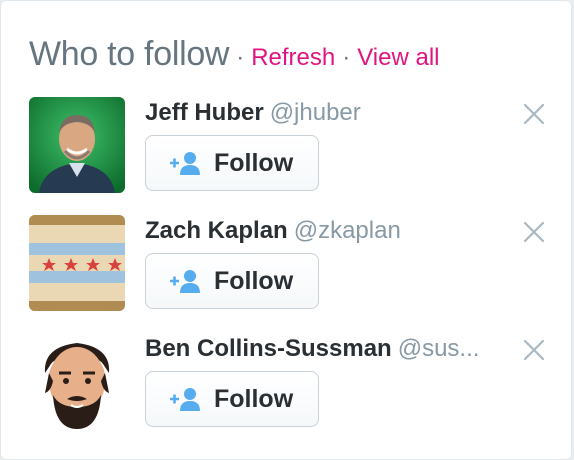 The height and width of the screenshot is (460, 574). What do you see at coordinates (398, 58) in the screenshot?
I see `view-all-link: View all` at bounding box center [398, 58].